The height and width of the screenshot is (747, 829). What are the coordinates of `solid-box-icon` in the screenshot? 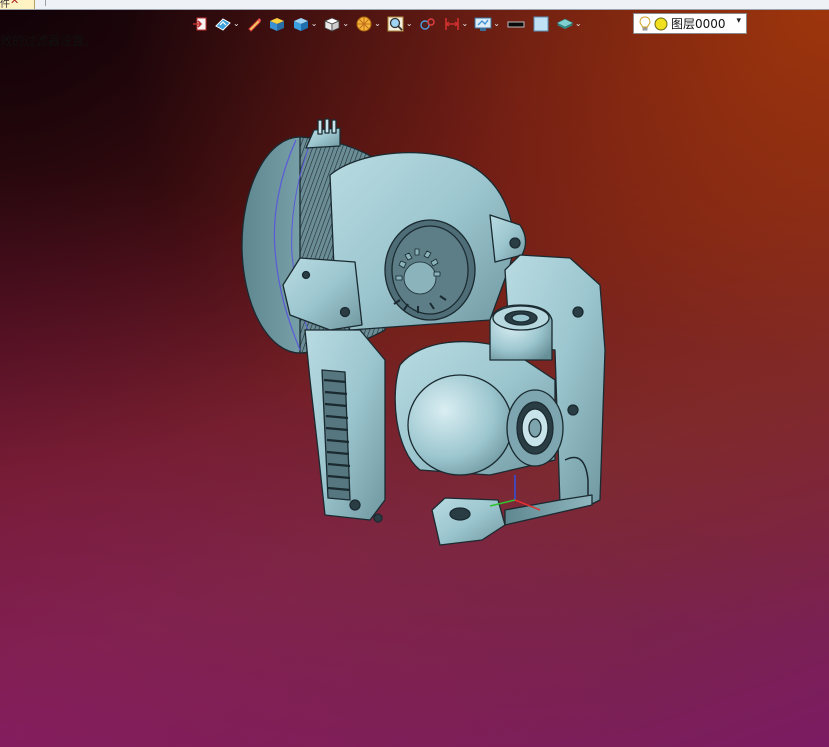 It's located at (300, 24).